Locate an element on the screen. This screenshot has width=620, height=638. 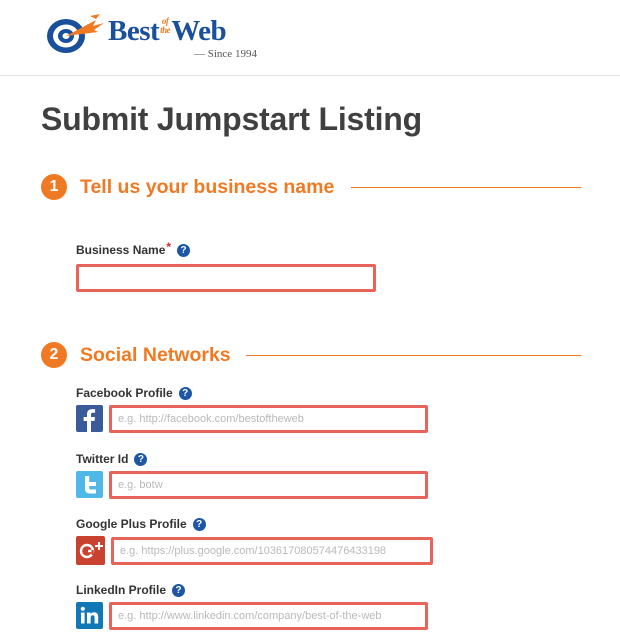
linkedin-icon is located at coordinates (89, 615).